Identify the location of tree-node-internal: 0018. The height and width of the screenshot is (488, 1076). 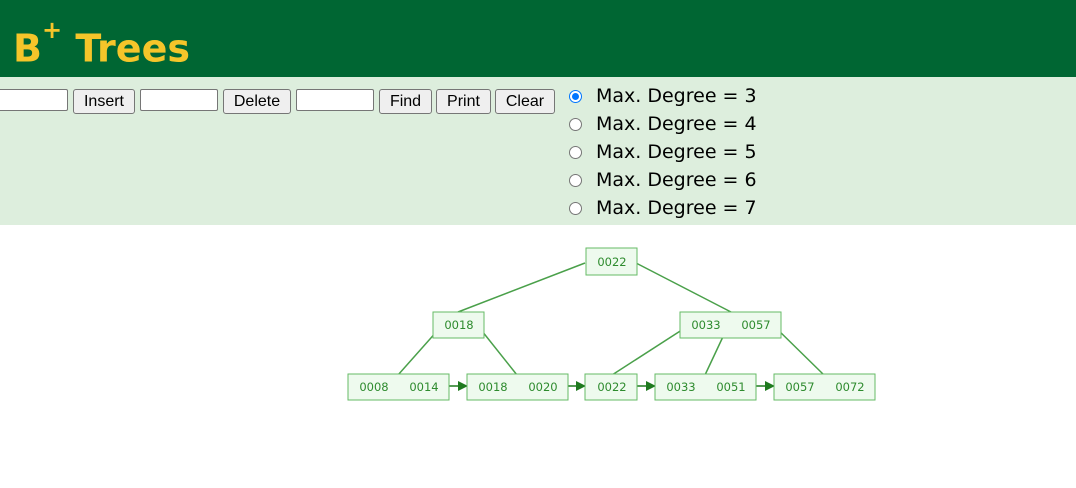
(458, 325).